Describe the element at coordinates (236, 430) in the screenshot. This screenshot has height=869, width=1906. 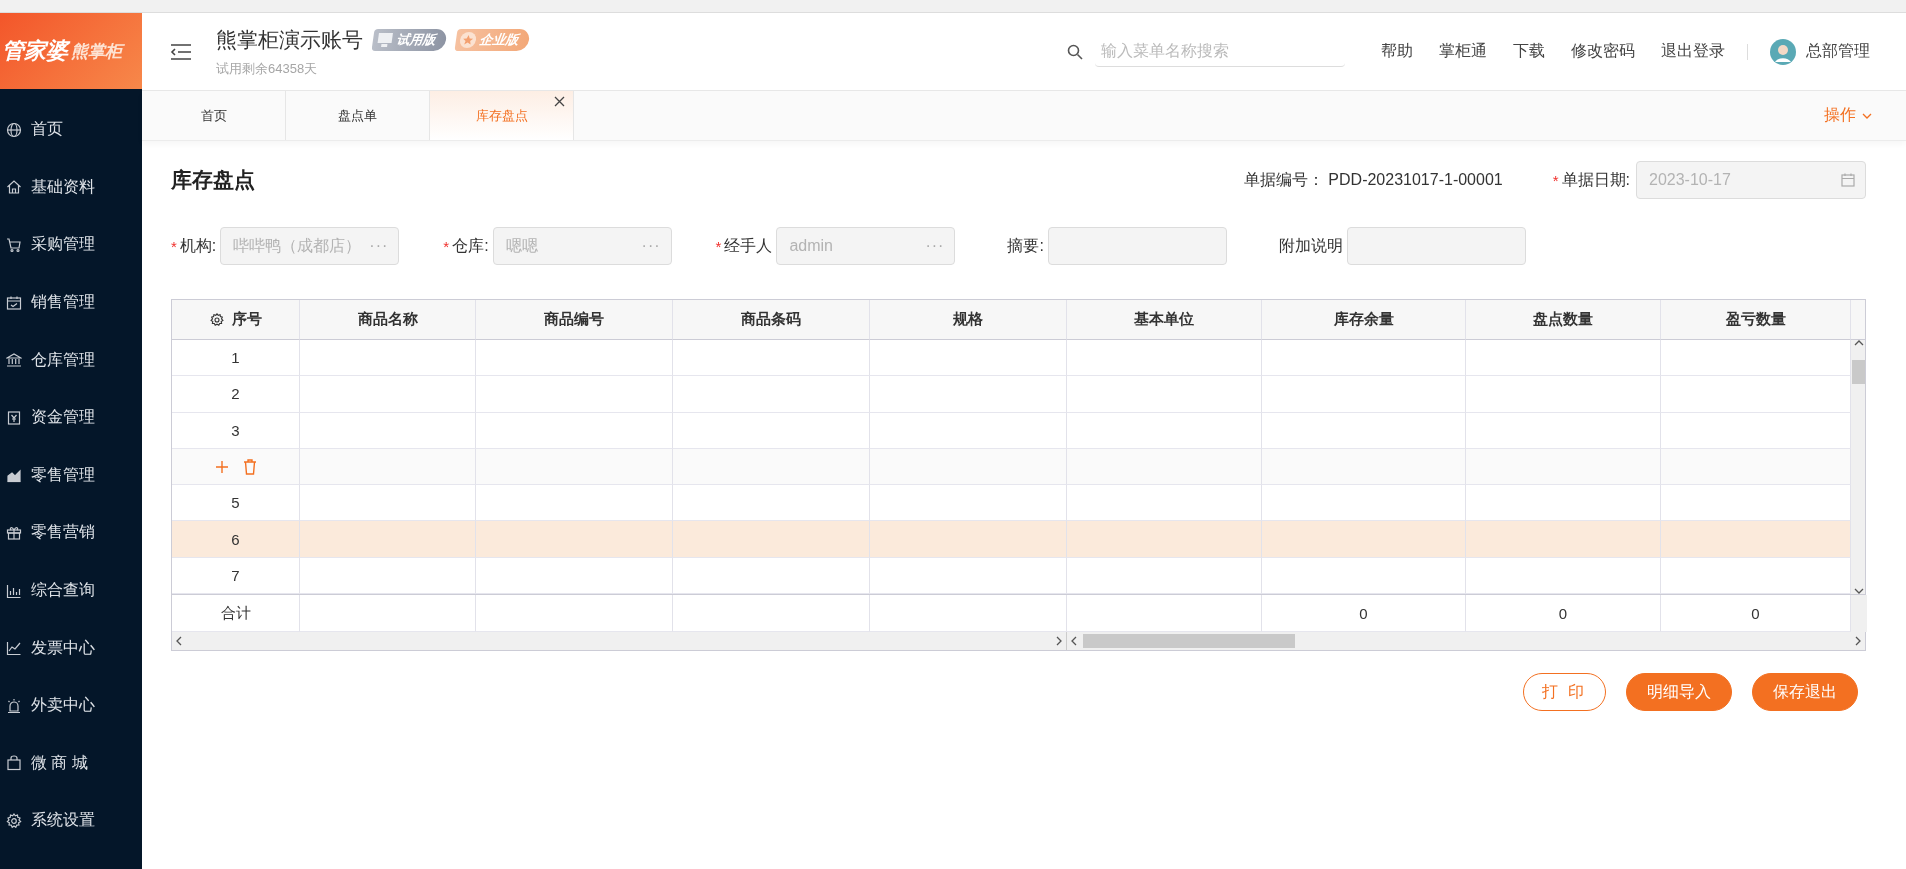
I see `row-number: 3` at that location.